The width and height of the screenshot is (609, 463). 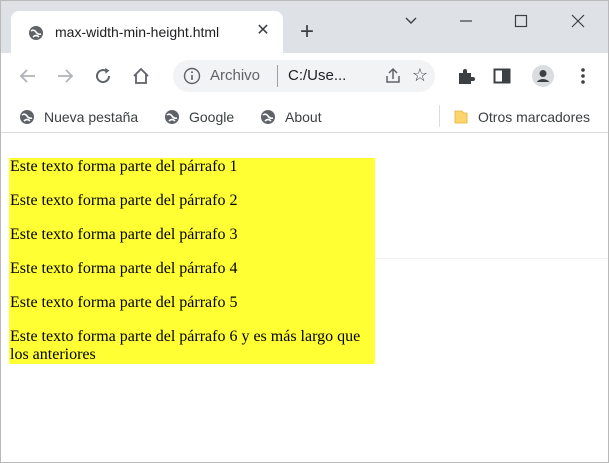 What do you see at coordinates (235, 75) in the screenshot?
I see `url-scheme-label: Archivo` at bounding box center [235, 75].